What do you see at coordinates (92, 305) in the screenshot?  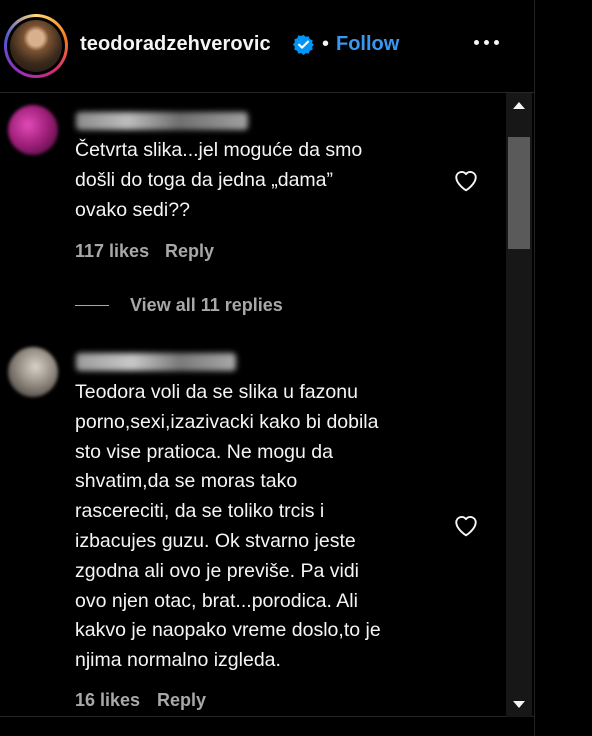 I see `view-replies-line` at bounding box center [92, 305].